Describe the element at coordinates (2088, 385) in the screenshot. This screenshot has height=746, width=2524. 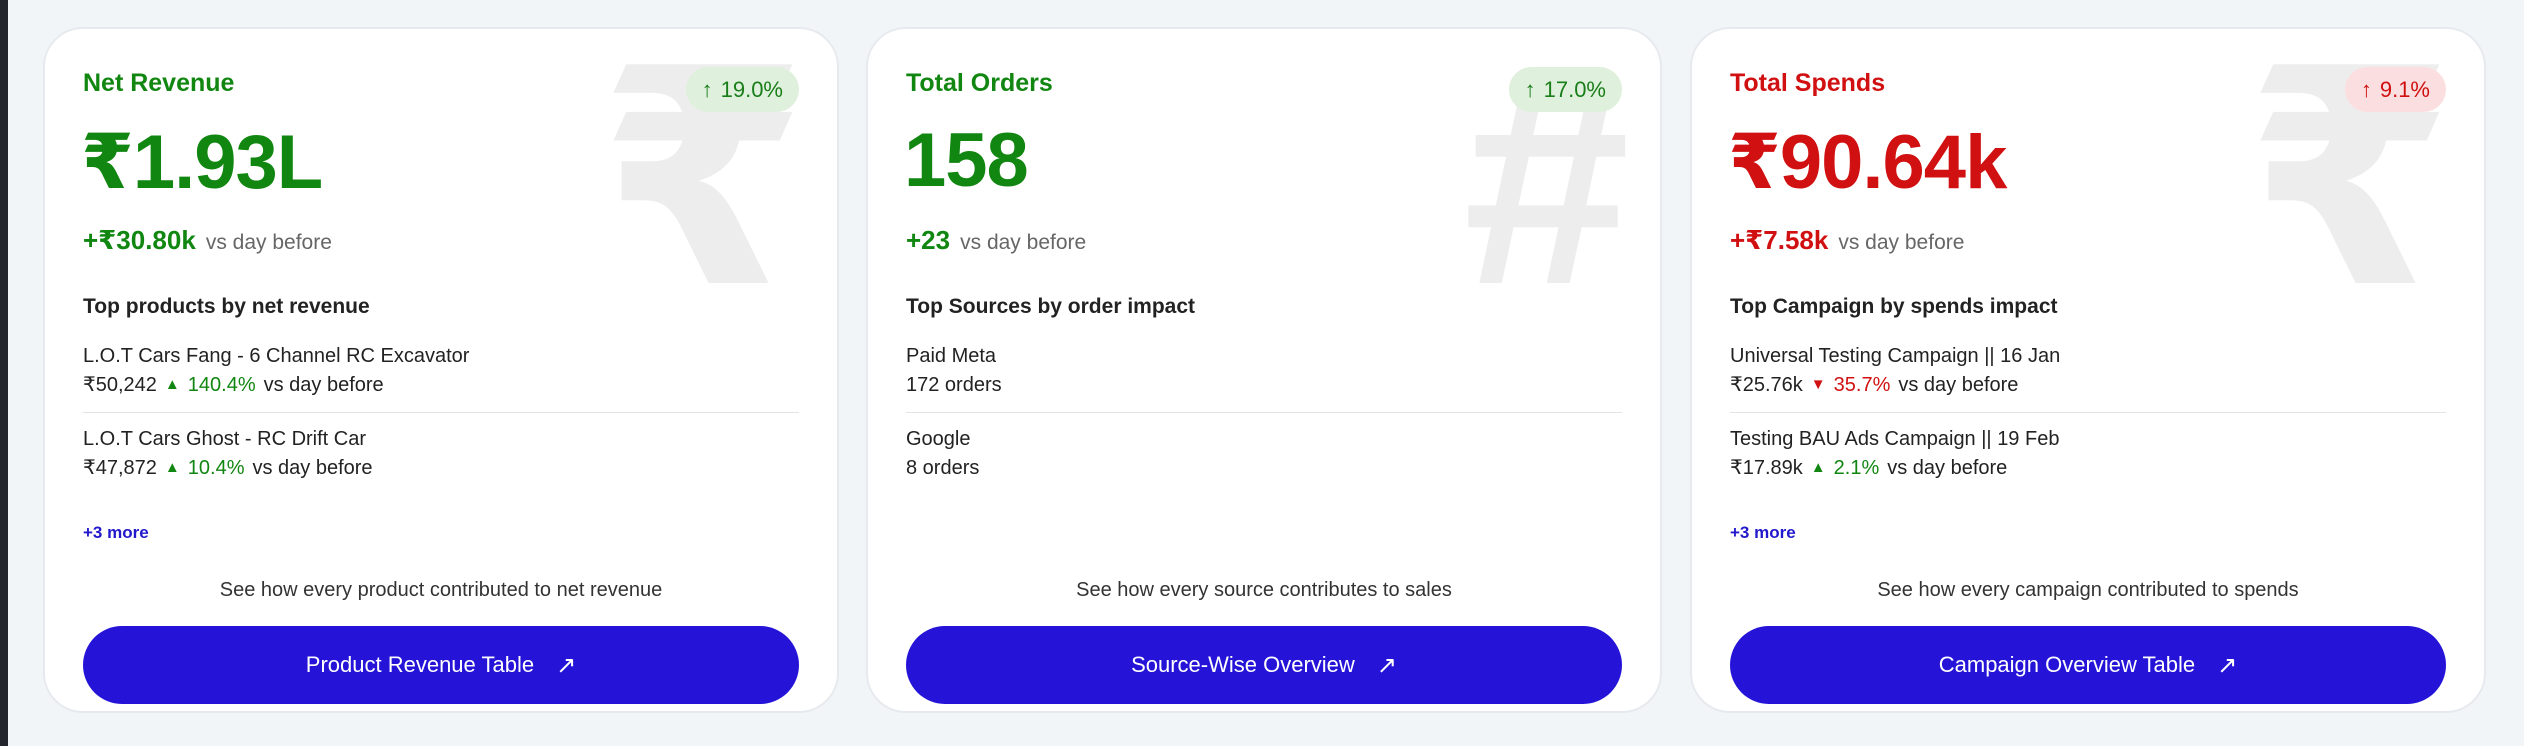
I see `item-meta: ₹25.76k ▼ 35.7% vs day before` at that location.